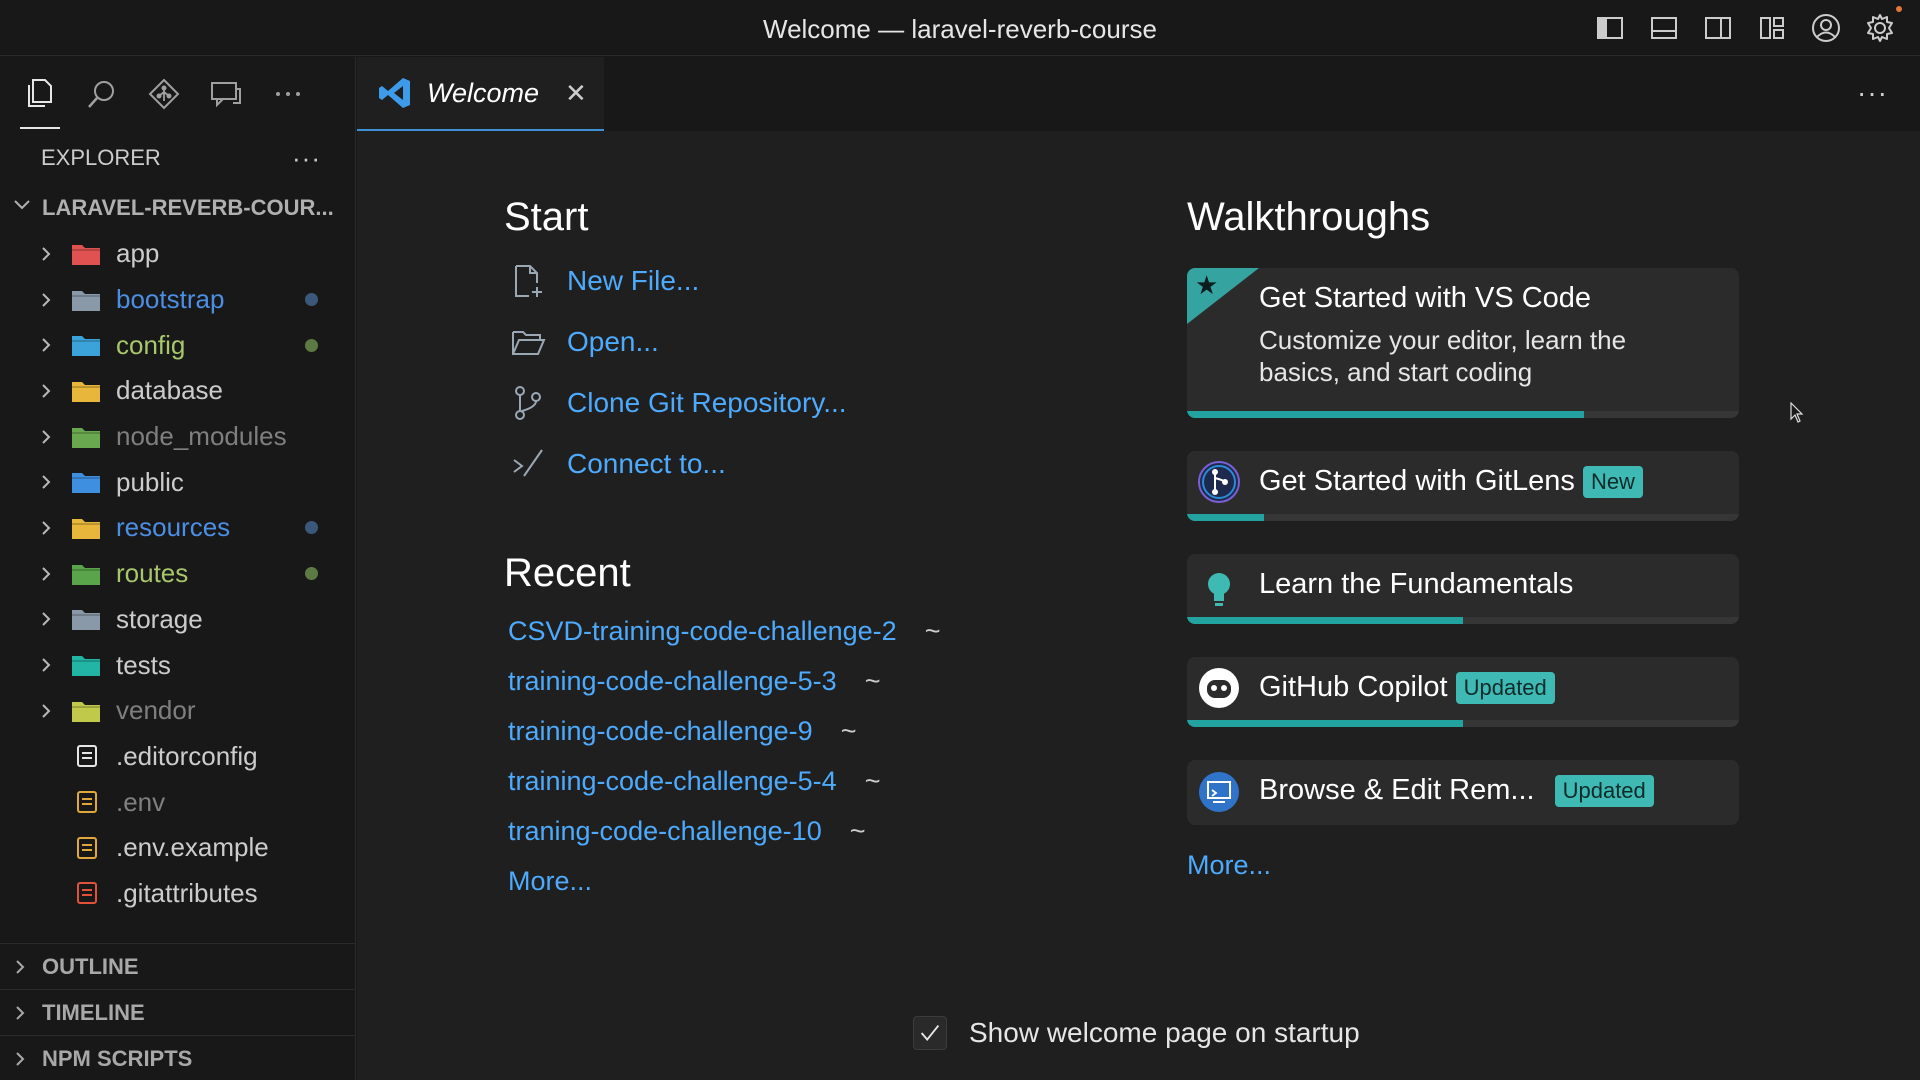  What do you see at coordinates (177, 345) in the screenshot?
I see `folder-item: config` at bounding box center [177, 345].